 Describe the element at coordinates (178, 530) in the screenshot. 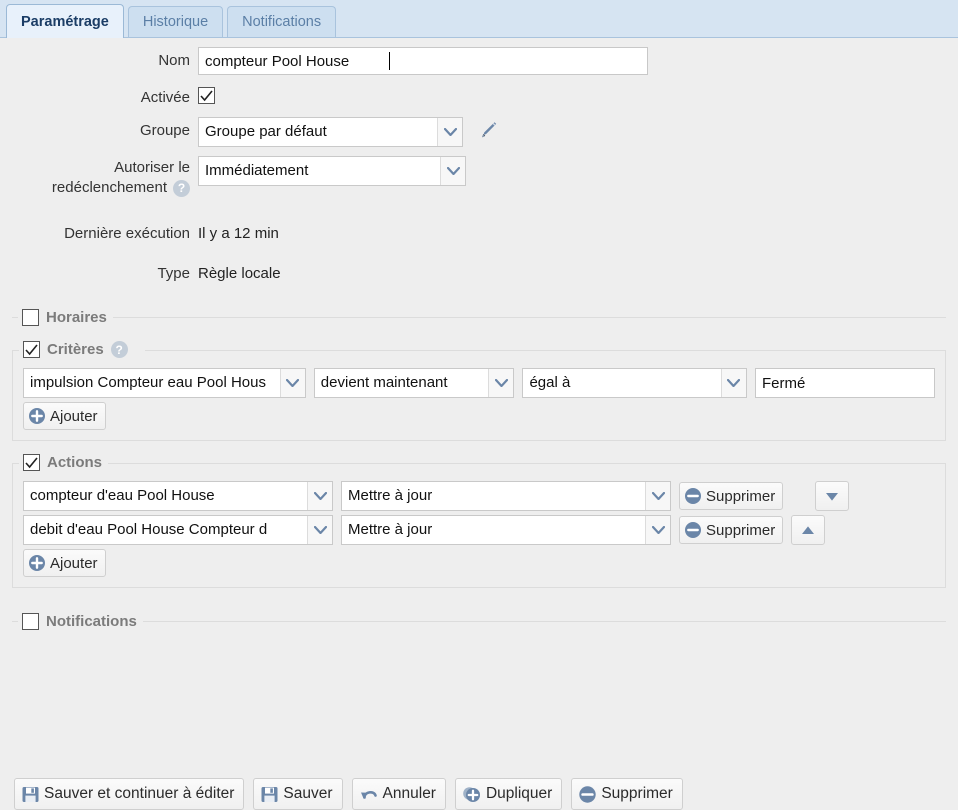

I see `action-target-select: debit d'eau Pool House Compteur d` at that location.